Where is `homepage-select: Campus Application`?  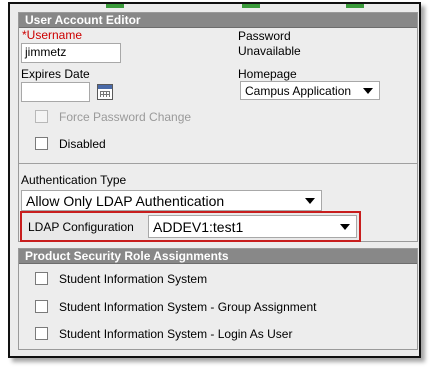
homepage-select: Campus Application is located at coordinates (310, 90).